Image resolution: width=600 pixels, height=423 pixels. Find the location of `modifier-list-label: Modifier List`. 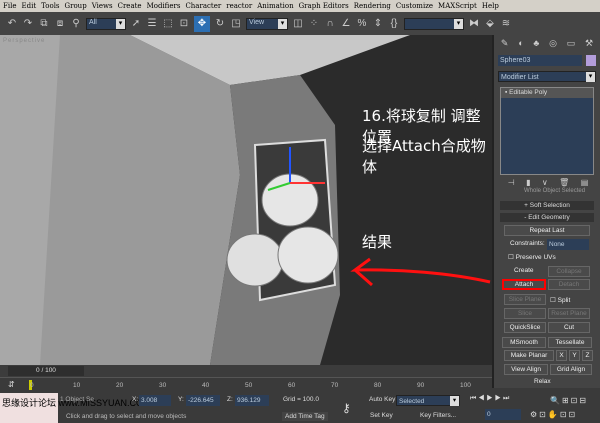

modifier-list-label: Modifier List is located at coordinates (520, 77).